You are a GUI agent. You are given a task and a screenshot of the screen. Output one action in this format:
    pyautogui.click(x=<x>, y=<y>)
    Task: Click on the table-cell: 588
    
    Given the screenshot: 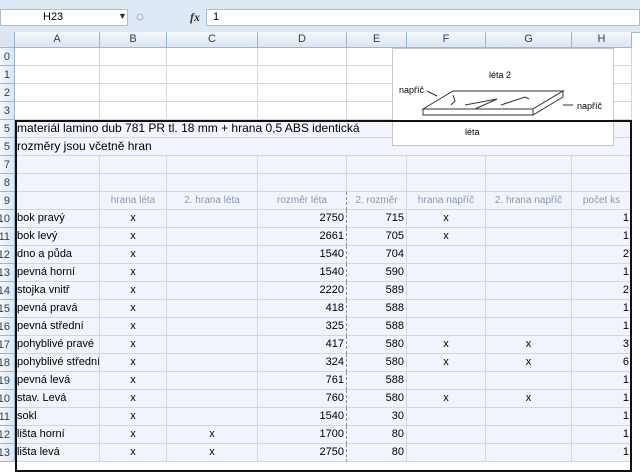 What is the action you would take?
    pyautogui.click(x=377, y=309)
    